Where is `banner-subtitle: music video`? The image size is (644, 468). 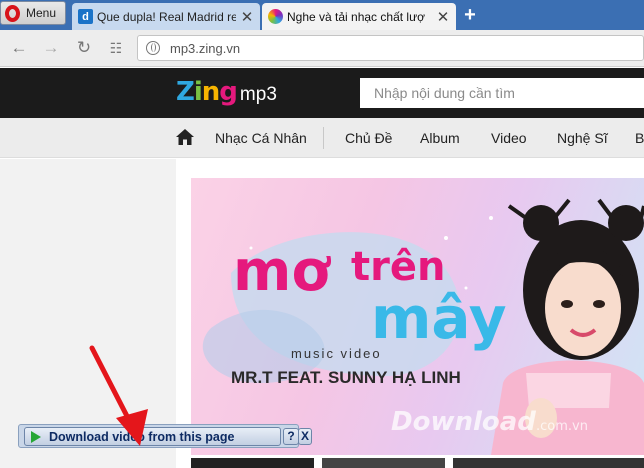
banner-subtitle: music video is located at coordinates (336, 353).